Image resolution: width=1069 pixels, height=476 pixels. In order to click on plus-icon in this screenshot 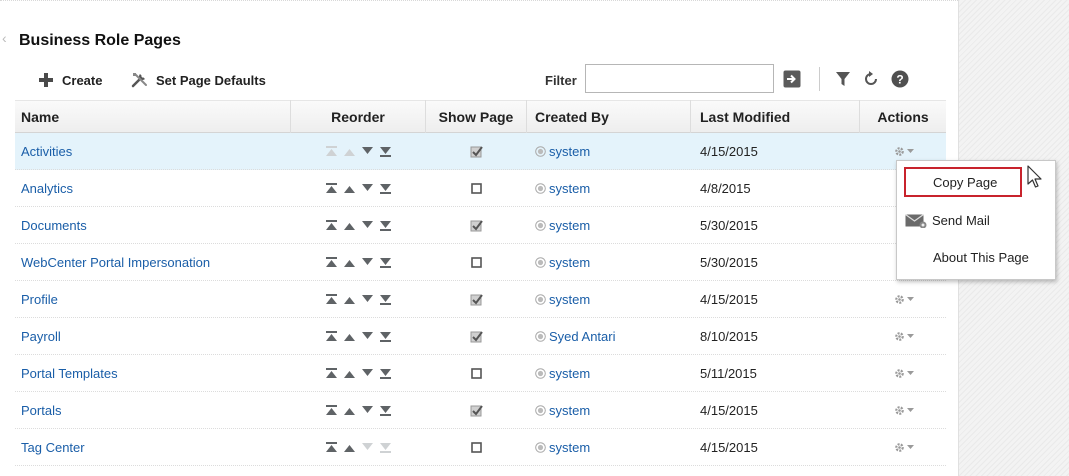, I will do `click(46, 80)`.